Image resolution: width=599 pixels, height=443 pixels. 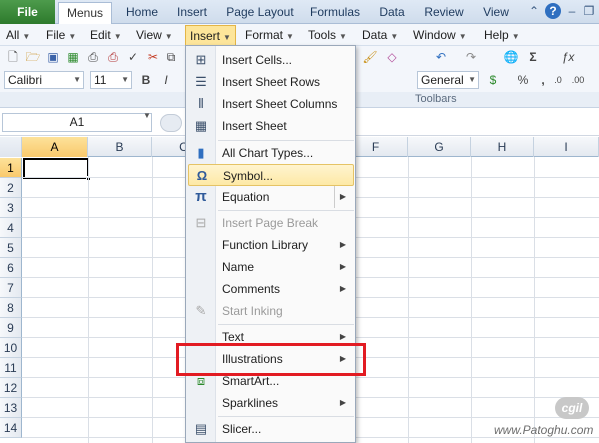 I want to click on menu-item-label: Insert Sheet Columns, so click(x=280, y=104).